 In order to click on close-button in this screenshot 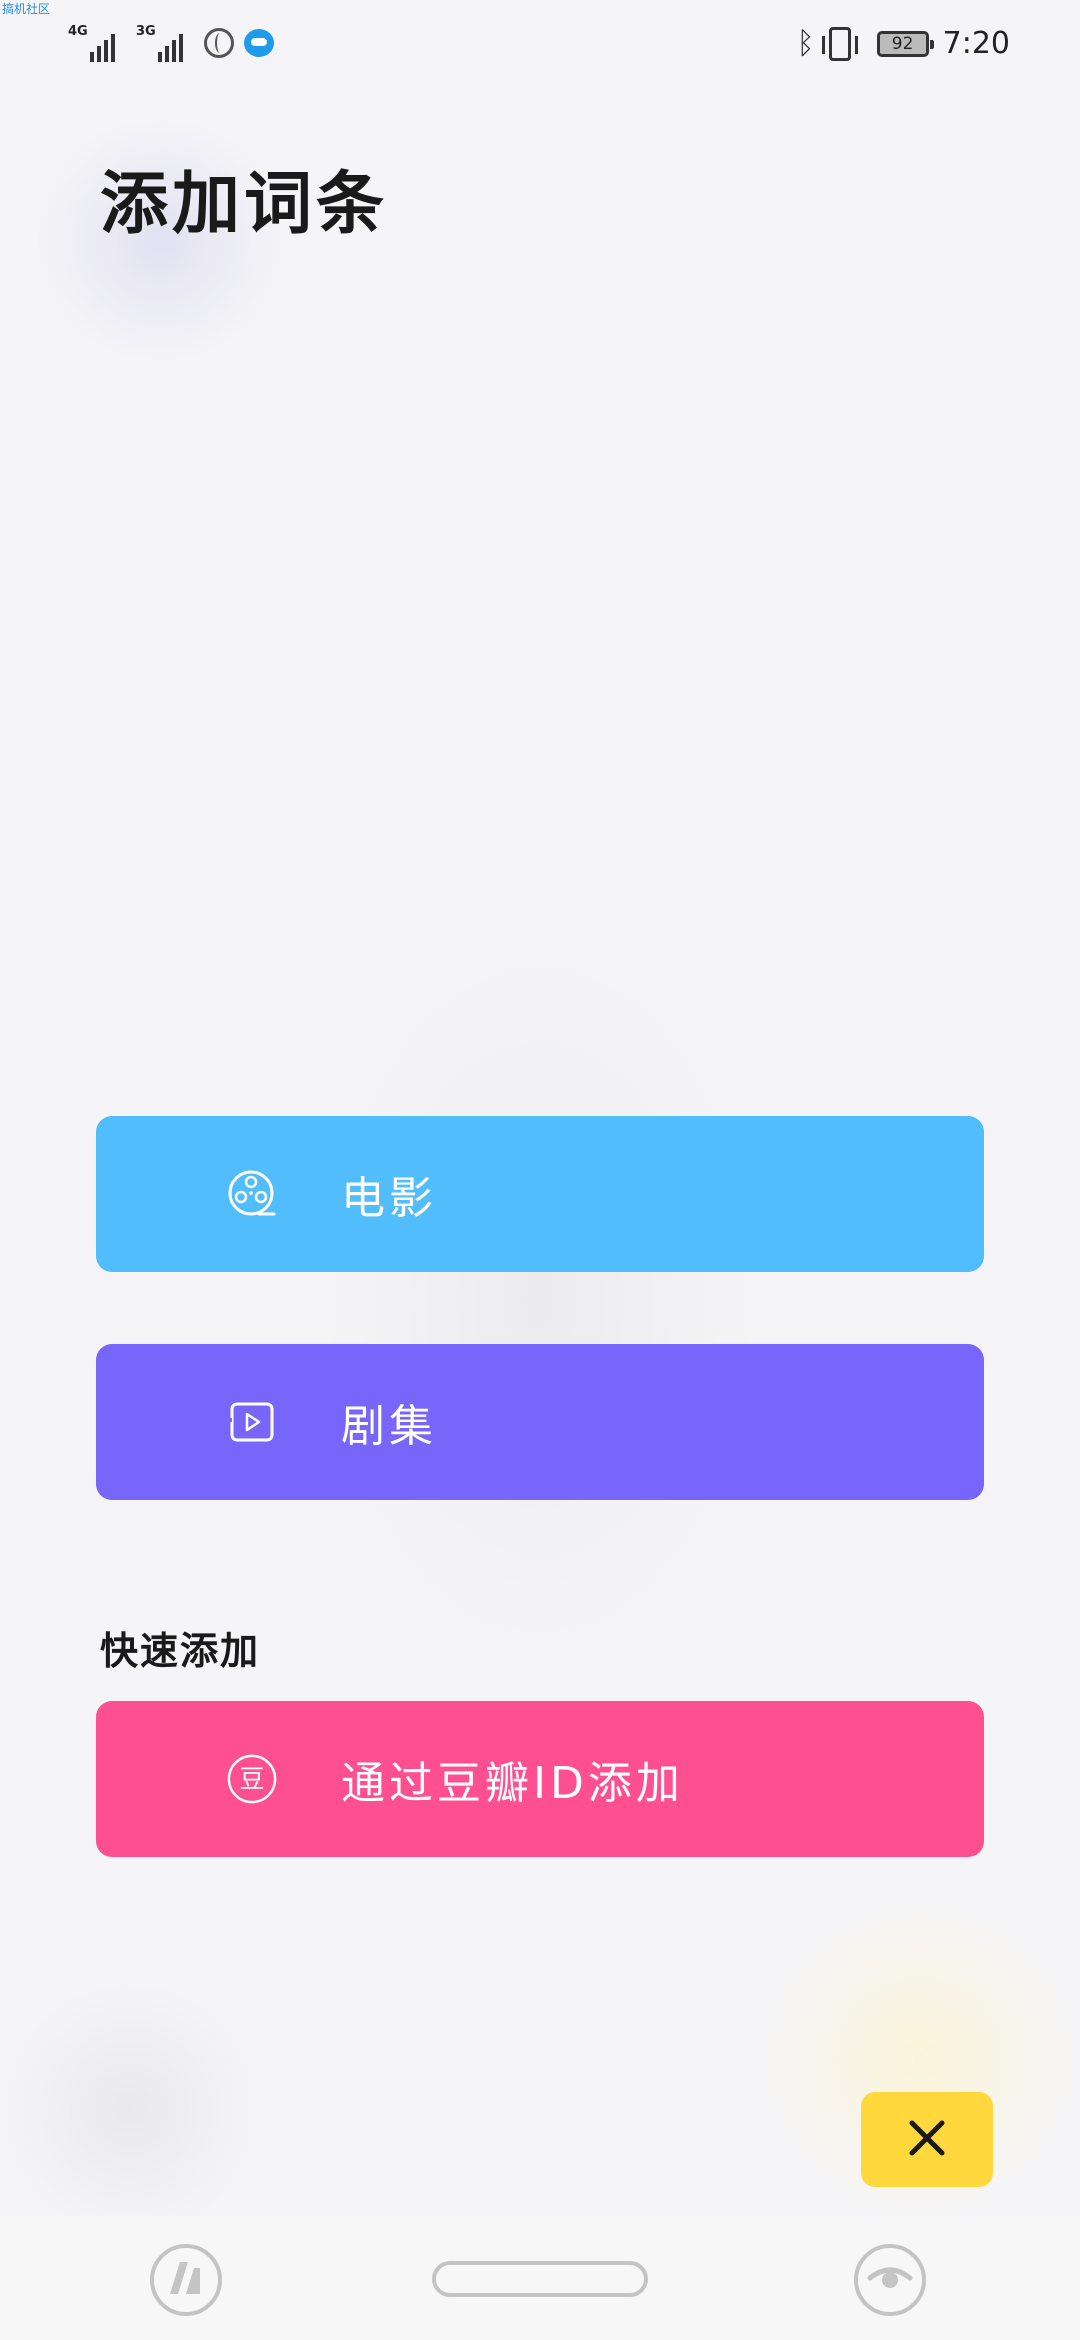, I will do `click(927, 2139)`.